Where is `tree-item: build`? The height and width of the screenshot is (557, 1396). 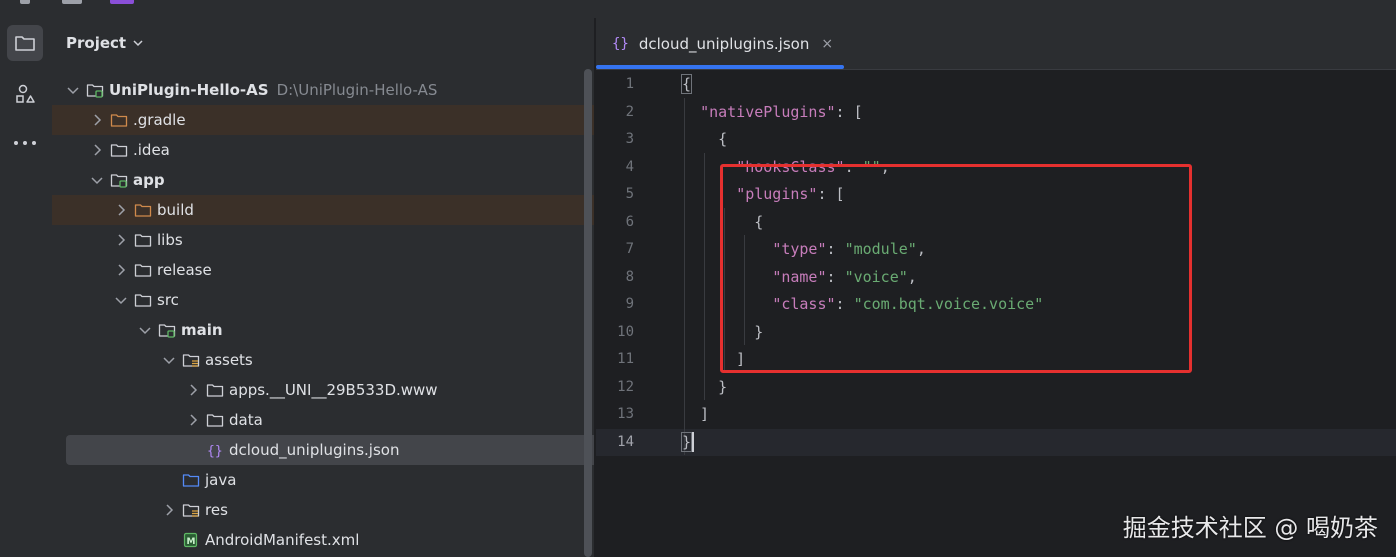
tree-item: build is located at coordinates (347, 210).